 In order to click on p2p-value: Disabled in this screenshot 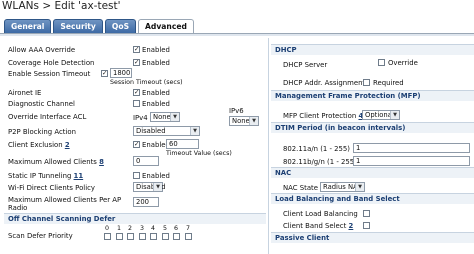, I will do `click(151, 131)`.